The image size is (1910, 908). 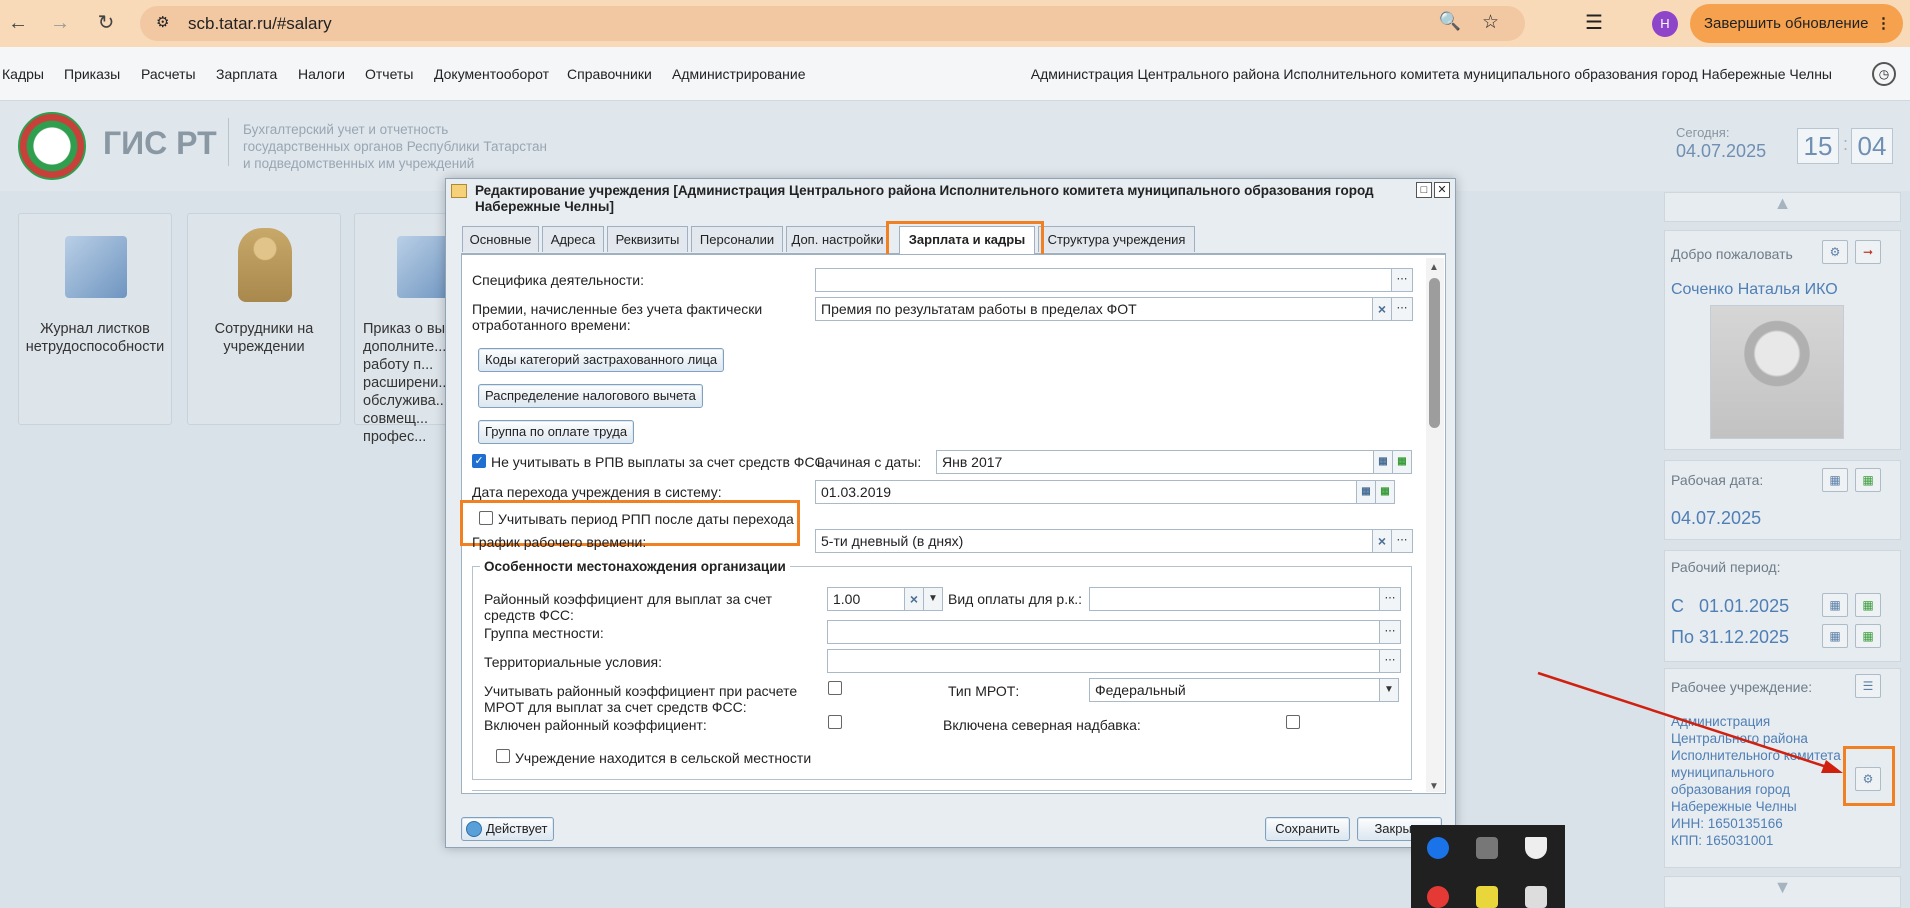 I want to click on clock-minutes: 04, so click(x=1872, y=146).